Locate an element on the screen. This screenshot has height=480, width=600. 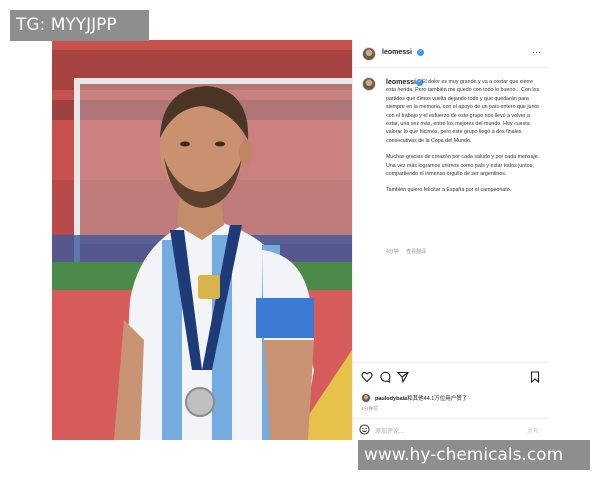
caption-avatar is located at coordinates (369, 84).